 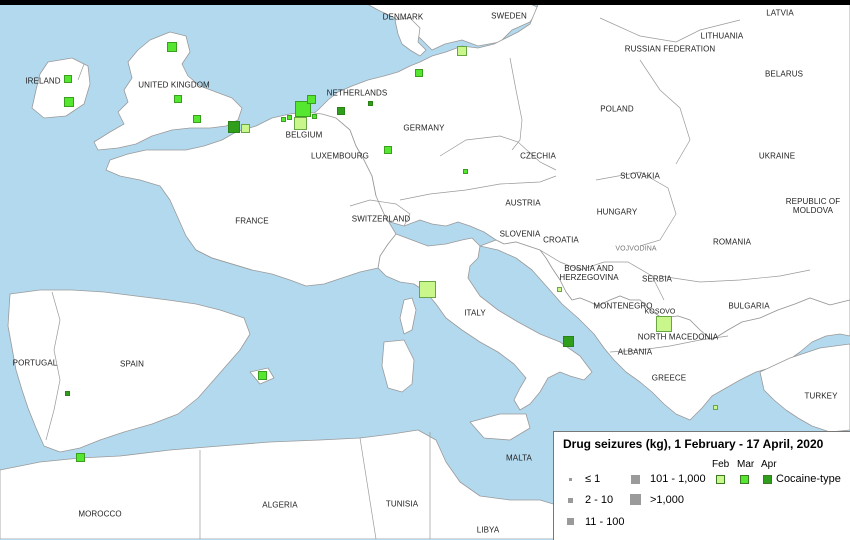 What do you see at coordinates (617, 109) in the screenshot?
I see `label-poland: POLAND` at bounding box center [617, 109].